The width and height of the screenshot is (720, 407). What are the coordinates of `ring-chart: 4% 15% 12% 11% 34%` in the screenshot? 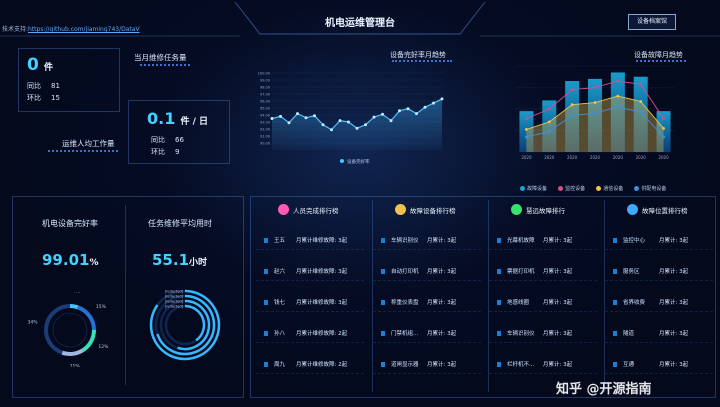 It's located at (69, 329).